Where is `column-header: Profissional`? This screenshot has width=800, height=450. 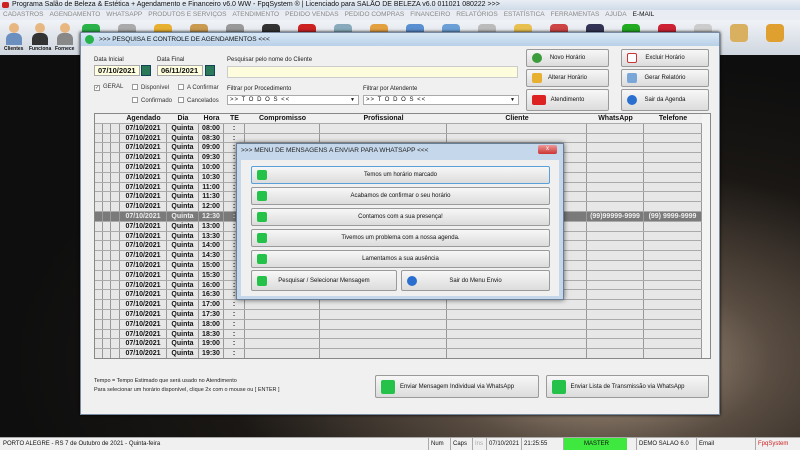
column-header: Profissional is located at coordinates (383, 118).